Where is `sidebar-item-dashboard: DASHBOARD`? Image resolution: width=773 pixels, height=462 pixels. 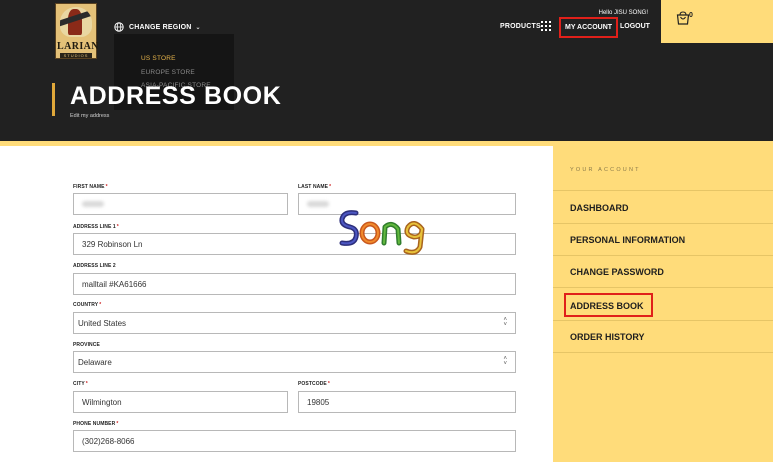 sidebar-item-dashboard: DASHBOARD is located at coordinates (599, 208).